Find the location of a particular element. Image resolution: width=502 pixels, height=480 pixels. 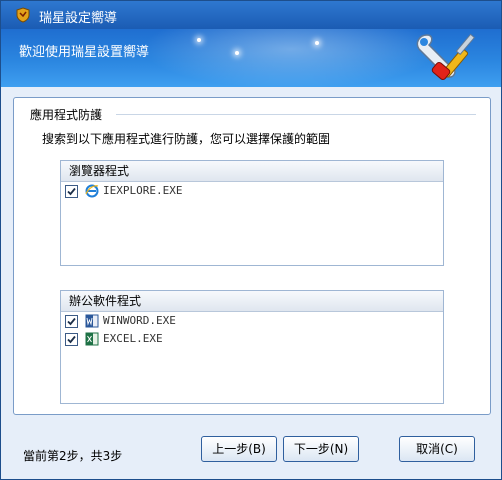

previous-button-label: 上一步(B) is located at coordinates (239, 449).